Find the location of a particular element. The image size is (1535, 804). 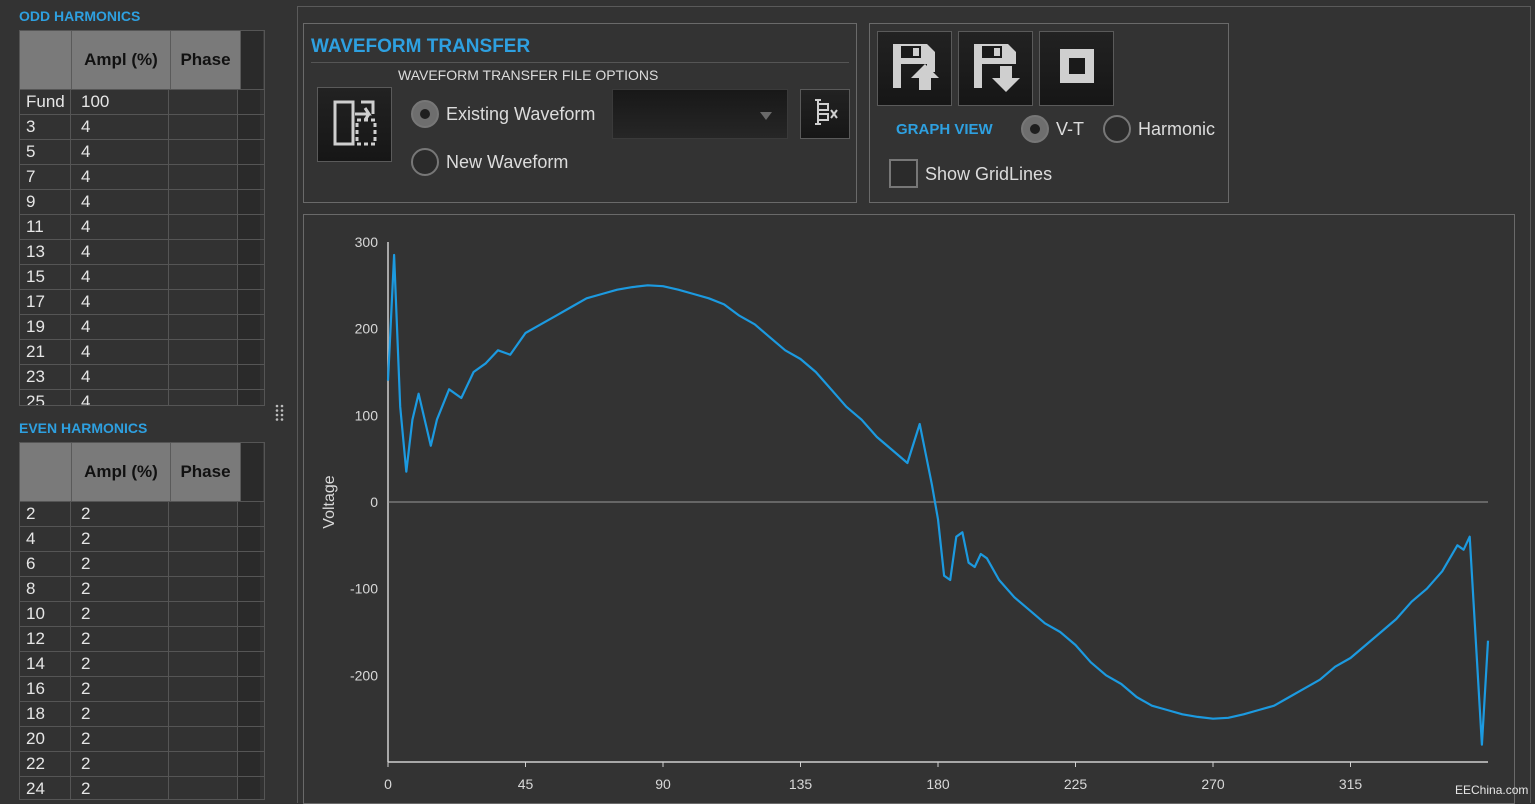

vt-label: V-T is located at coordinates (1070, 129).